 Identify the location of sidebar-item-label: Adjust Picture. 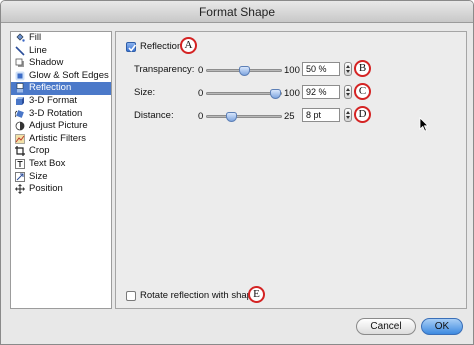
(58, 126).